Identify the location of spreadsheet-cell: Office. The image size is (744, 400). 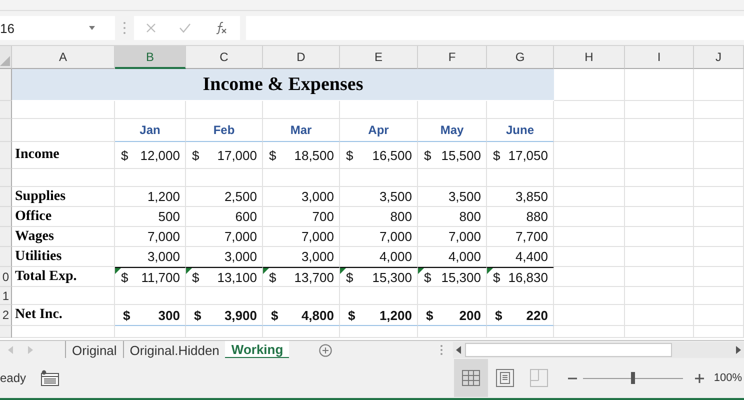
(63, 217).